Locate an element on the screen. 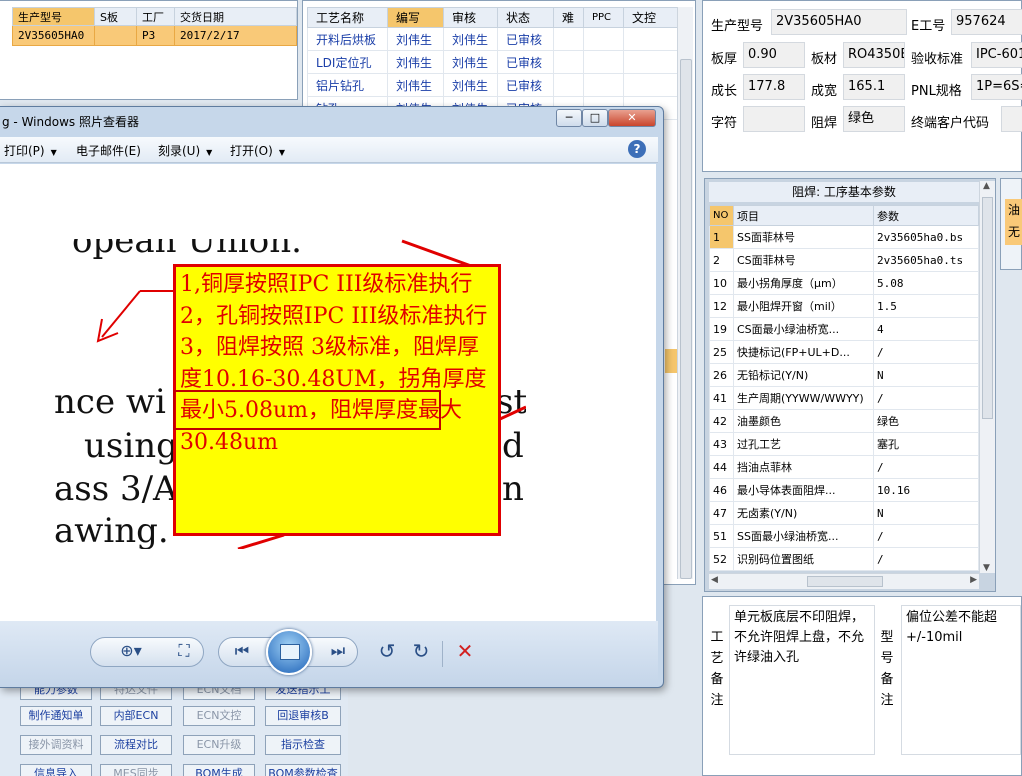  zoom-icon: ⊕▾ is located at coordinates (131, 650).